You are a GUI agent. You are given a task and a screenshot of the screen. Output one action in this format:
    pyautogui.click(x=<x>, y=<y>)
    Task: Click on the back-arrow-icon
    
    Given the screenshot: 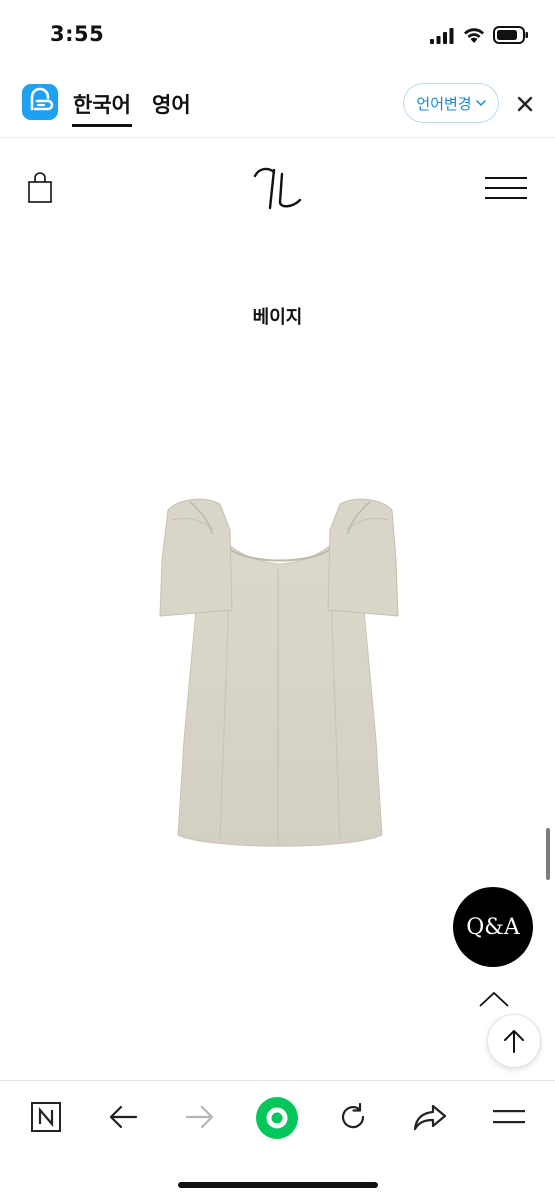 What is the action you would take?
    pyautogui.click(x=123, y=1117)
    